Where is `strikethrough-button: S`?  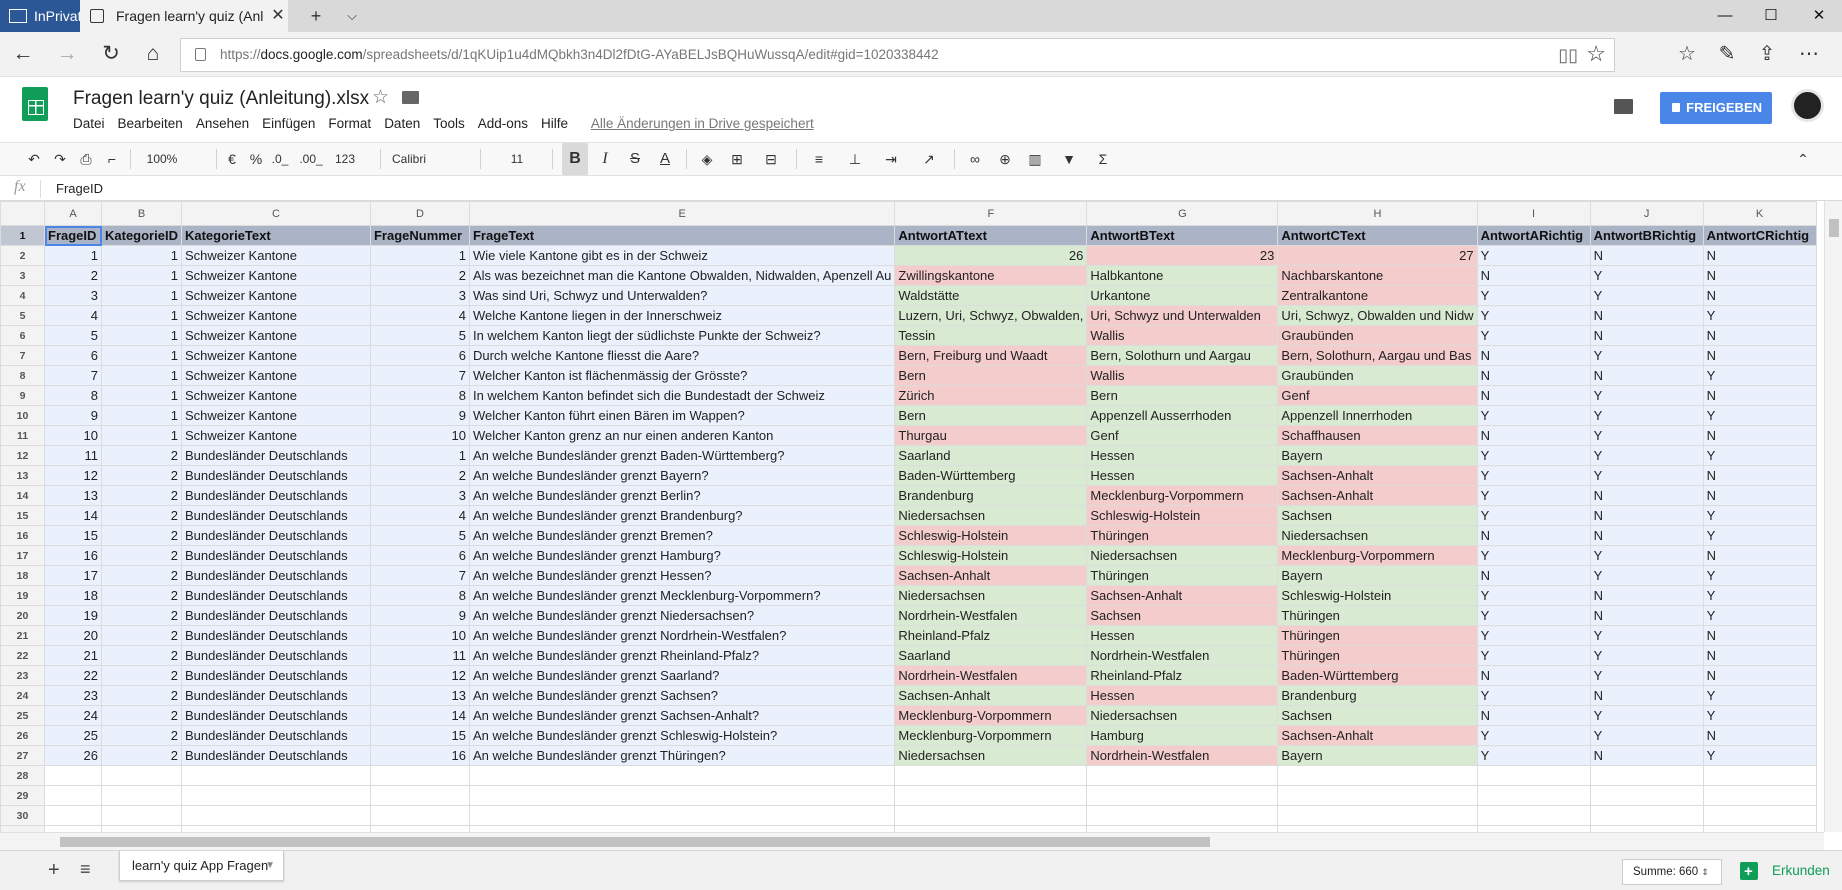
strikethrough-button: S is located at coordinates (635, 159).